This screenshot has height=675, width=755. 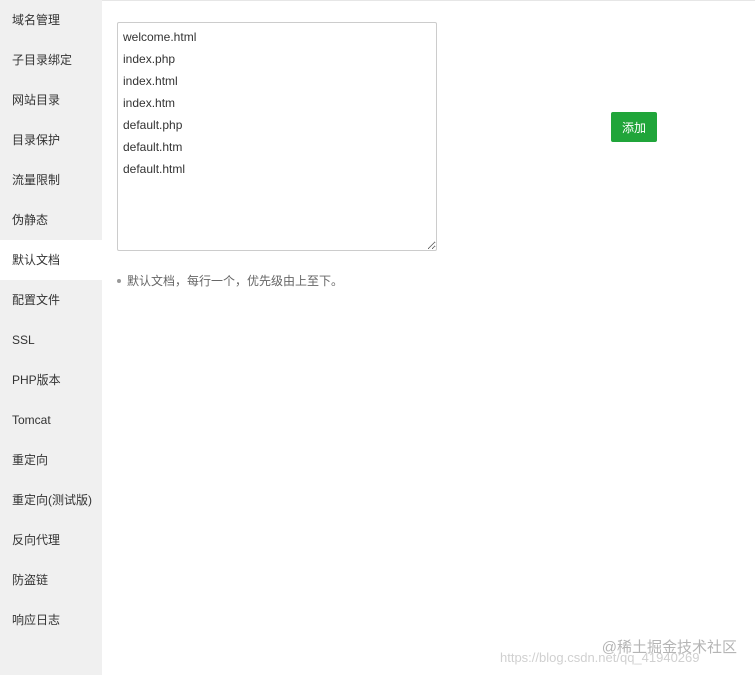 I want to click on sidebar-item-tomcat: Tomcat, so click(x=51, y=420).